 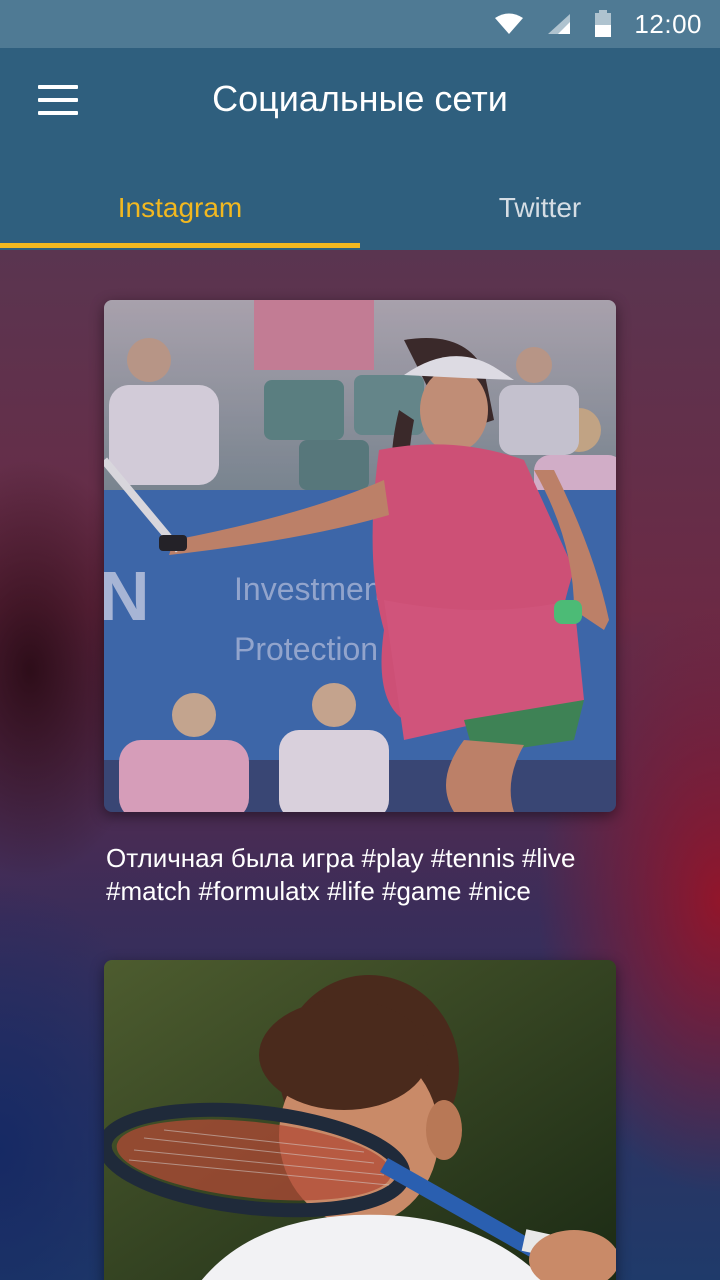 What do you see at coordinates (180, 208) in the screenshot?
I see `tab-instagram: Instagram` at bounding box center [180, 208].